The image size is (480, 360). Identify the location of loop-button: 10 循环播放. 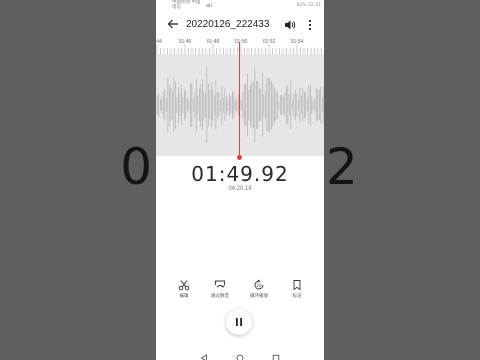
(259, 289).